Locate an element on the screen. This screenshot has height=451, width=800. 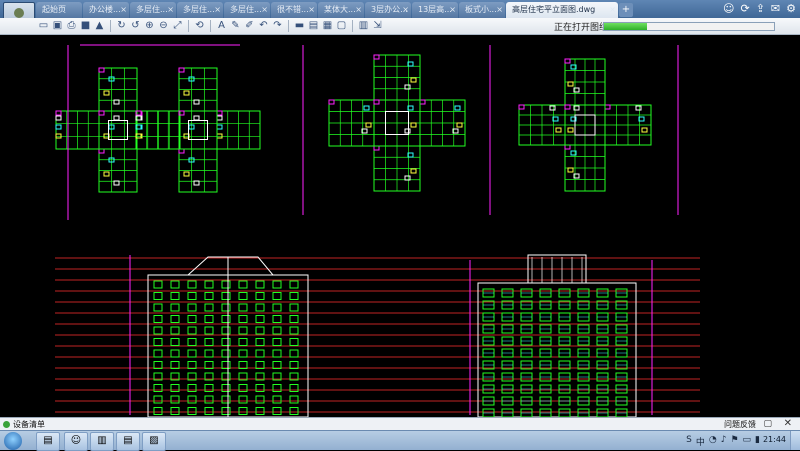
close-icon: ✕ is located at coordinates (788, 423).